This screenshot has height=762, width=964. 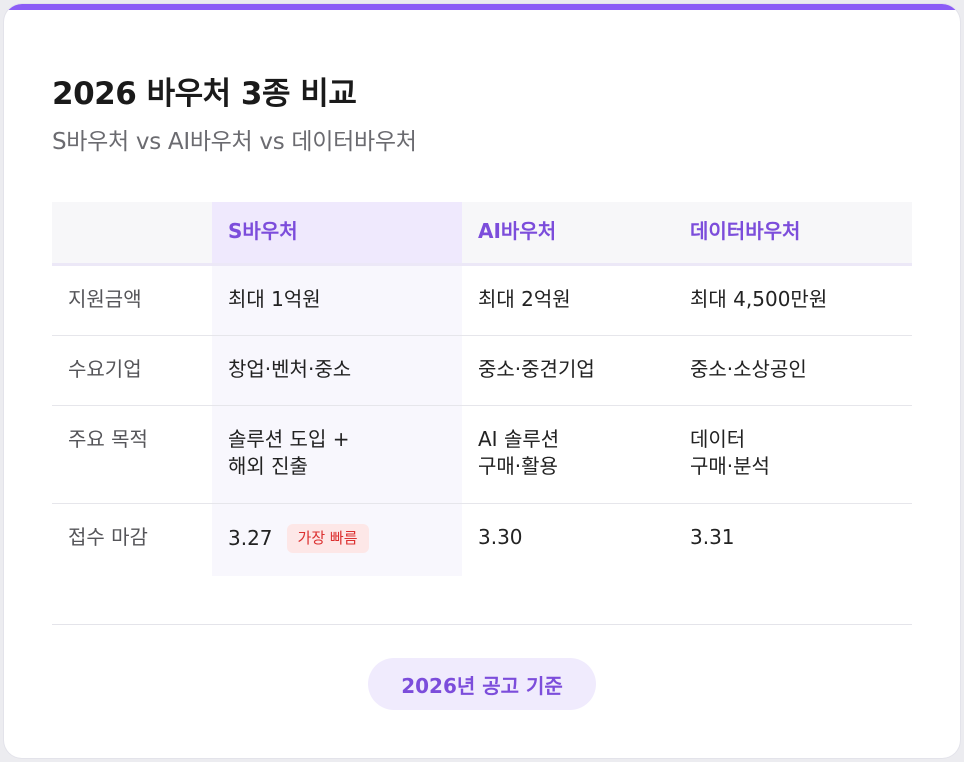 What do you see at coordinates (793, 540) in the screenshot?
I see `table-cell: 3.31` at bounding box center [793, 540].